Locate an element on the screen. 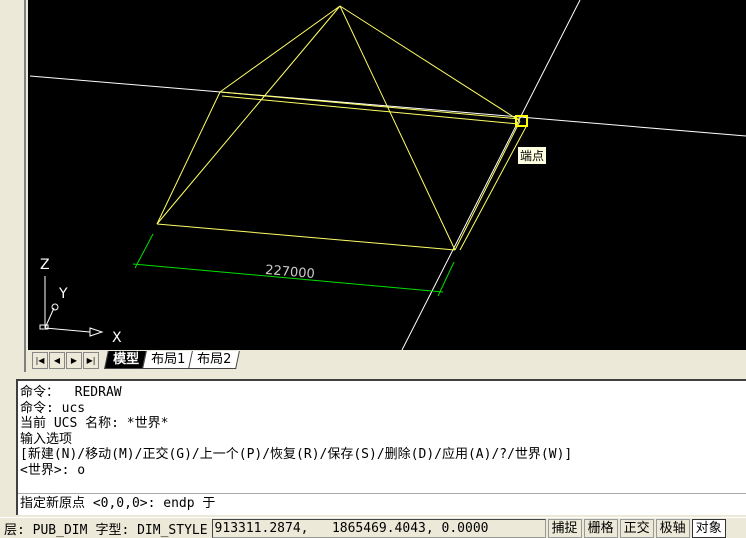 The image size is (746, 538). ucs-z-label: Z is located at coordinates (45, 265).